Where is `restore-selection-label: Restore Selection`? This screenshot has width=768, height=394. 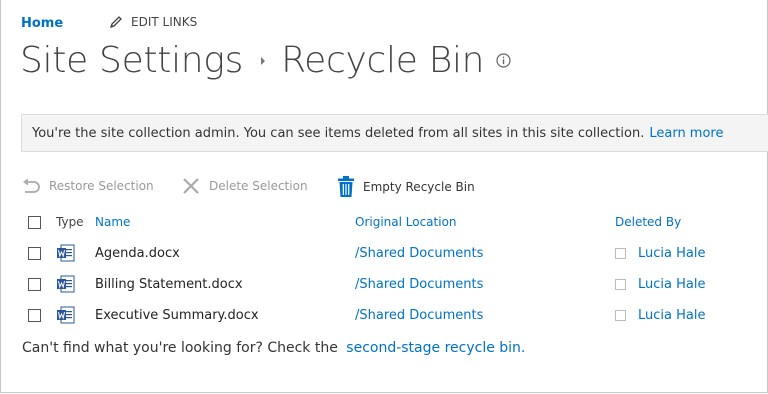
restore-selection-label: Restore Selection is located at coordinates (101, 186).